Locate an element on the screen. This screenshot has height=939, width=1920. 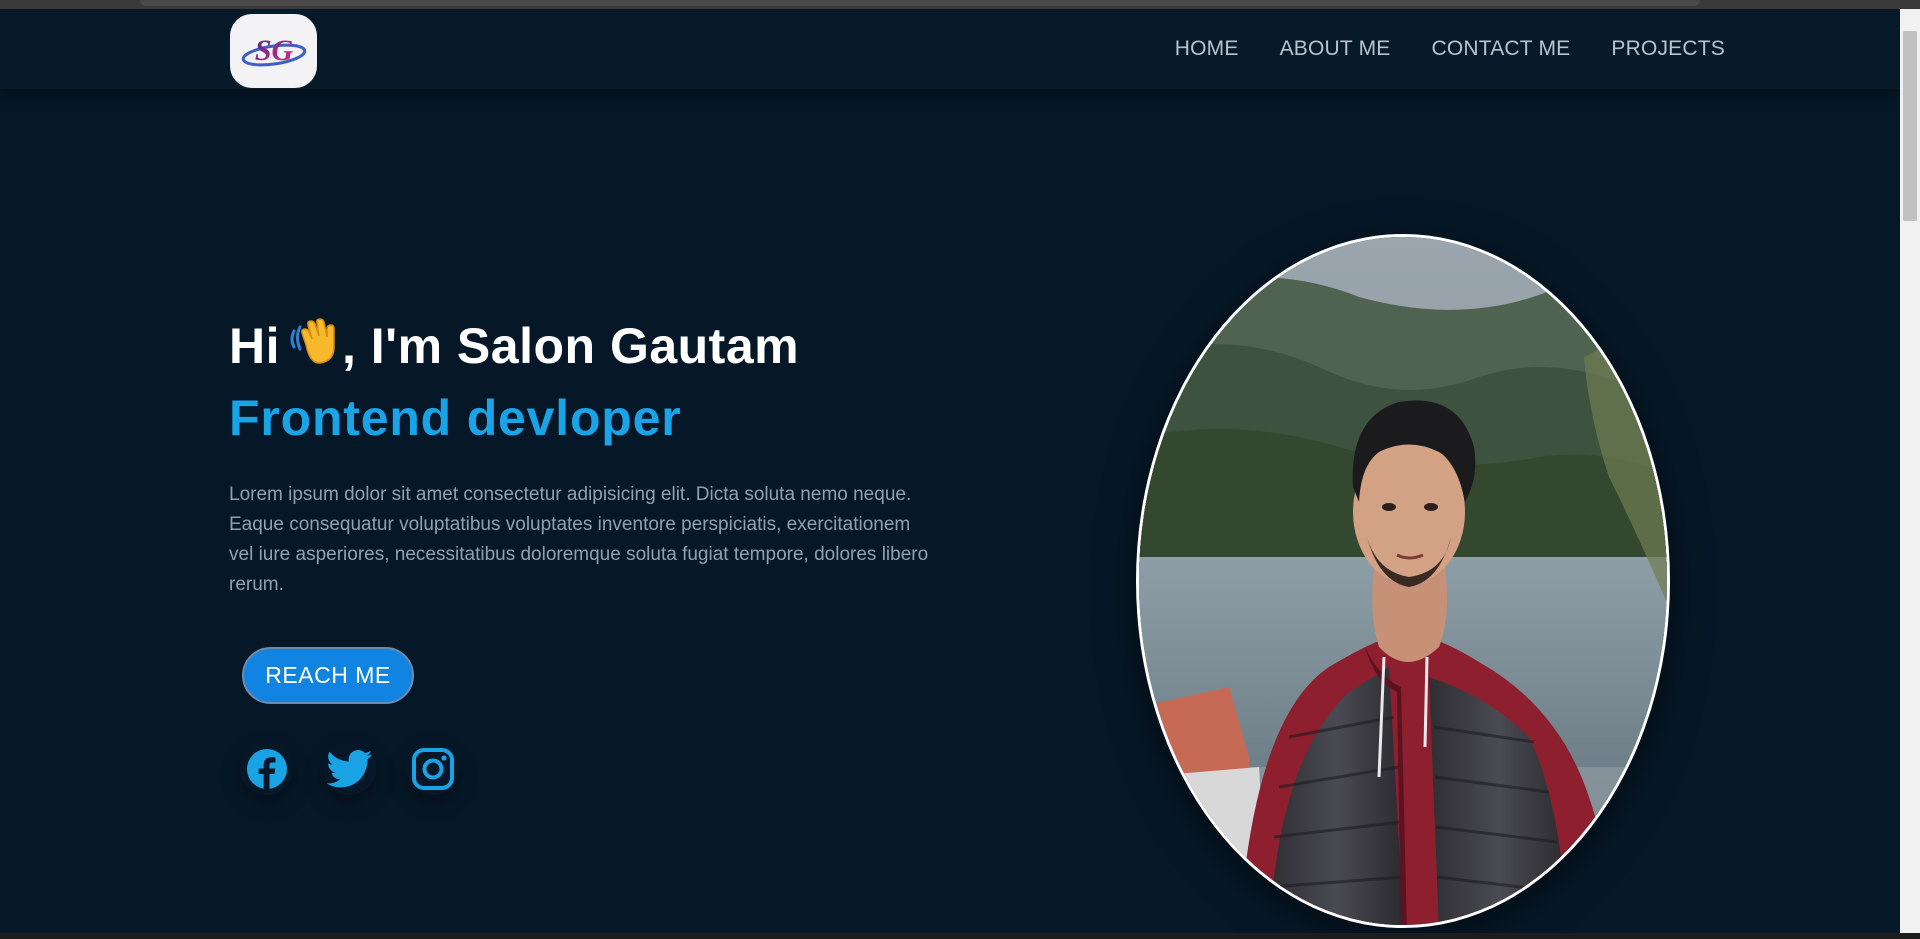
twitter-icon is located at coordinates (349, 768).